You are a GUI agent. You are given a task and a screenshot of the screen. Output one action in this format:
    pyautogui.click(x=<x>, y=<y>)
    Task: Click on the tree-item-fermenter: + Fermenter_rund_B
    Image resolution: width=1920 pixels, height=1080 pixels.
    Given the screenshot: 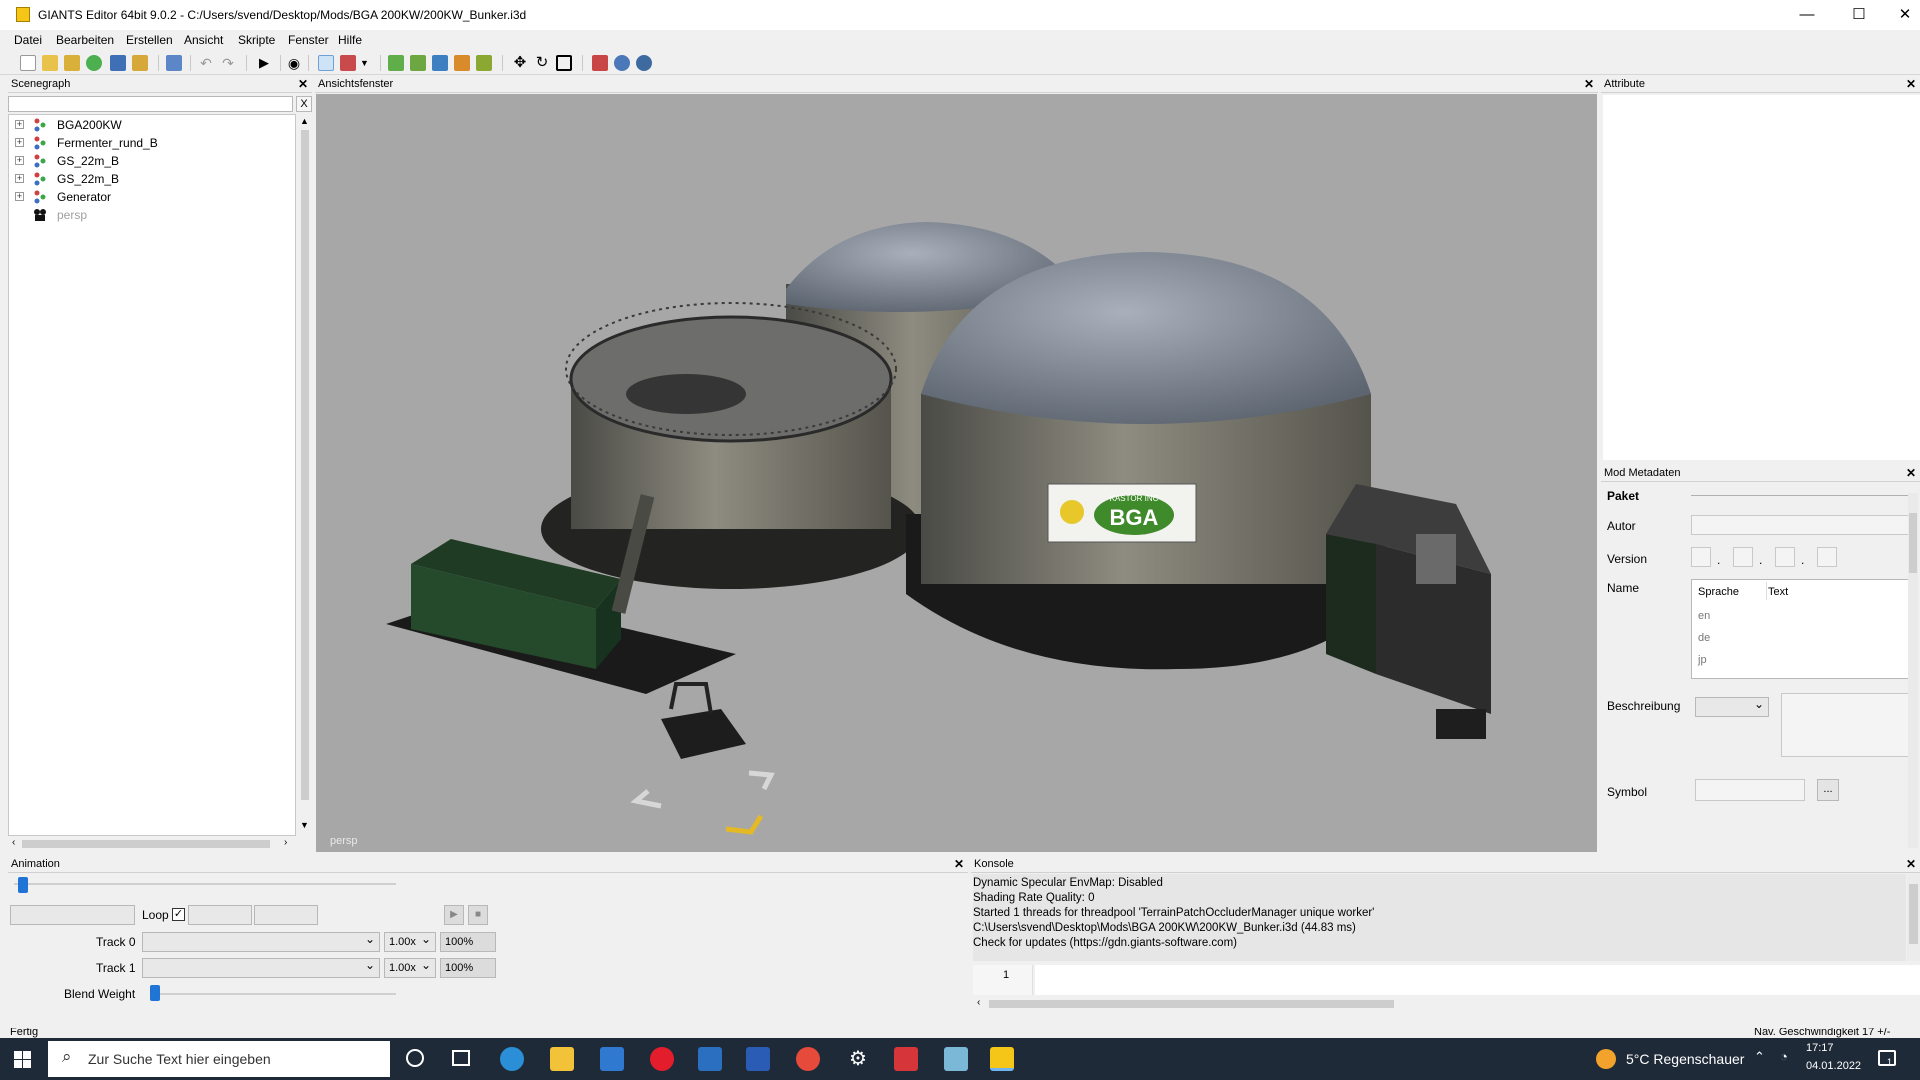 What is the action you would take?
    pyautogui.click(x=153, y=143)
    